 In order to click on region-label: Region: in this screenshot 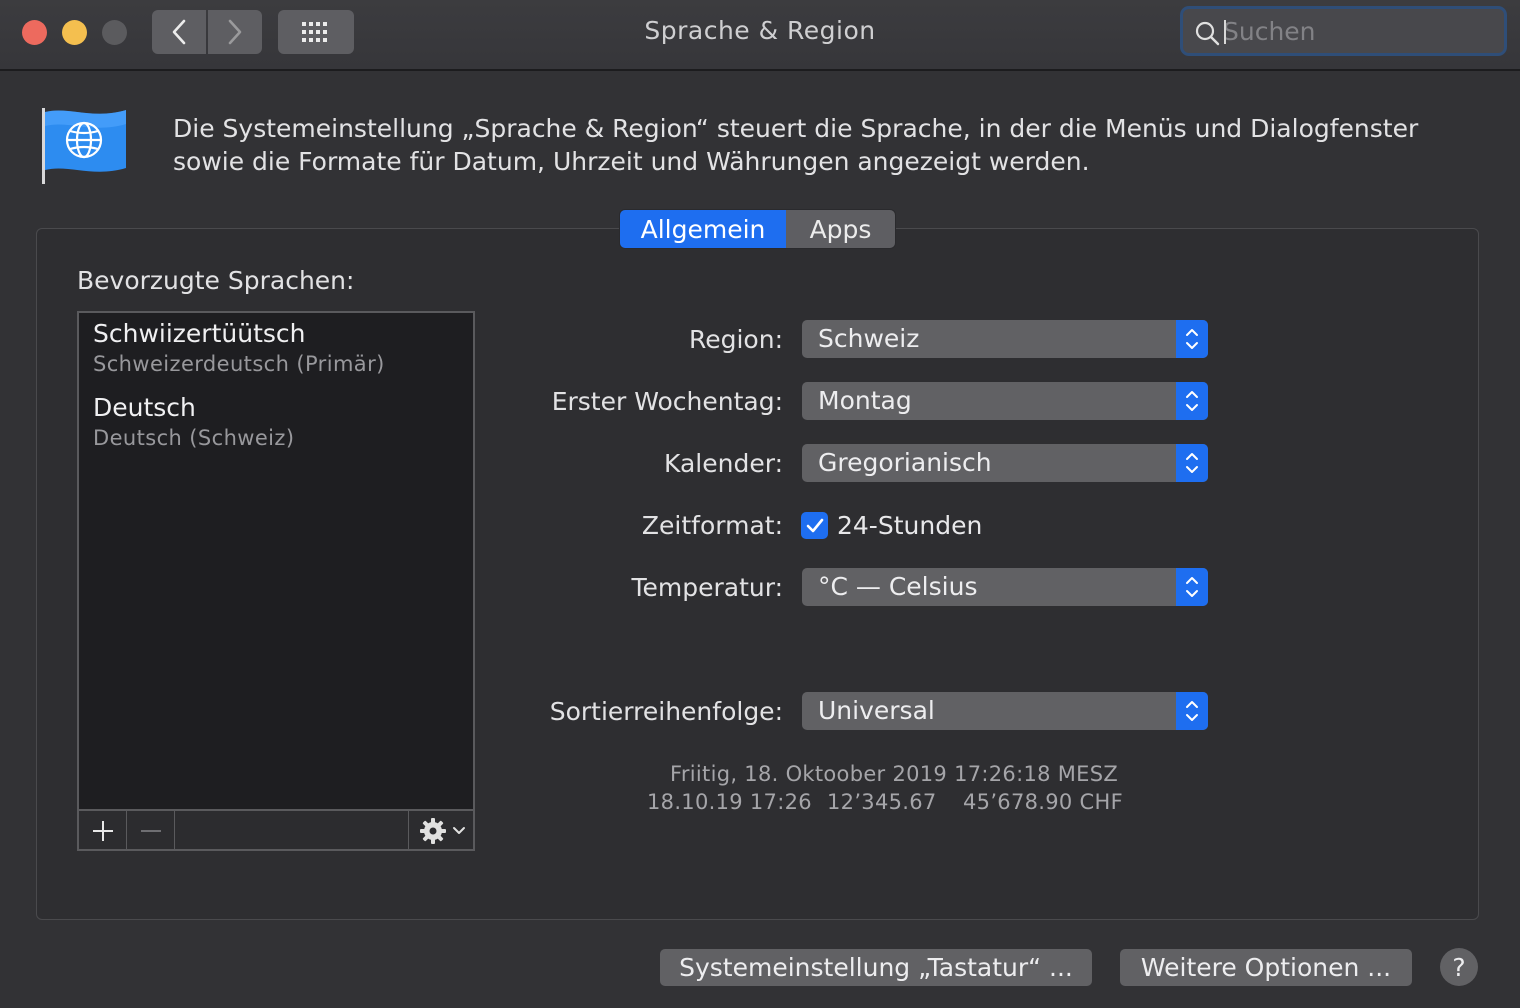, I will do `click(735, 339)`.